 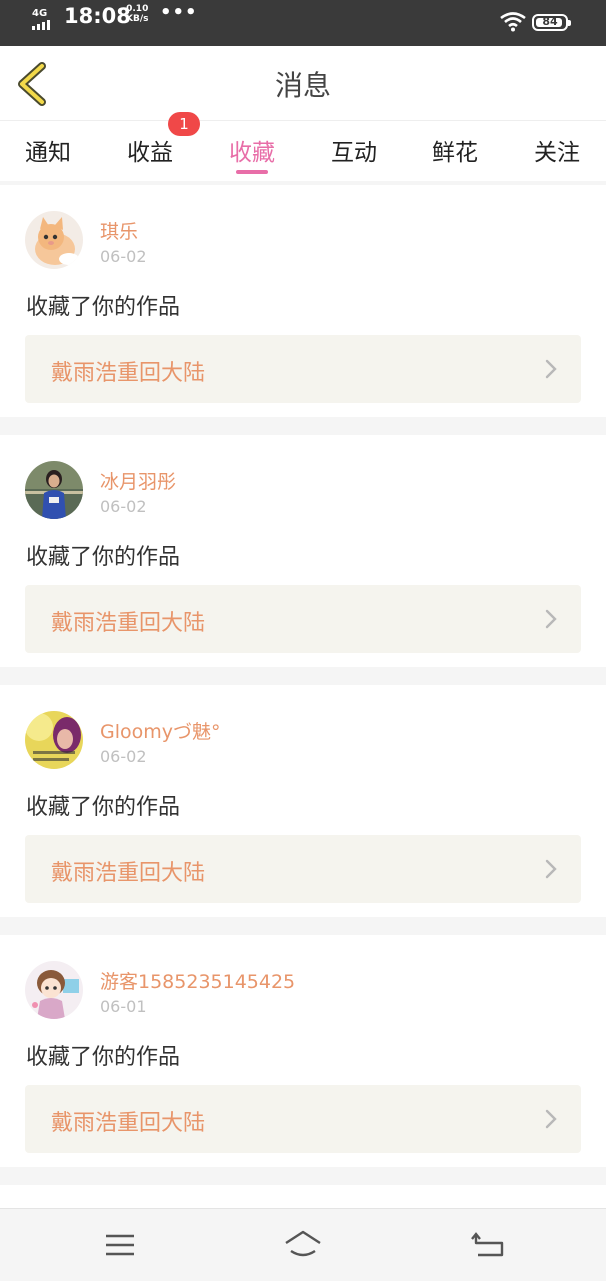 I want to click on status-bar: 4G 18:08 0.10 KB/s ••• 84, so click(x=303, y=23).